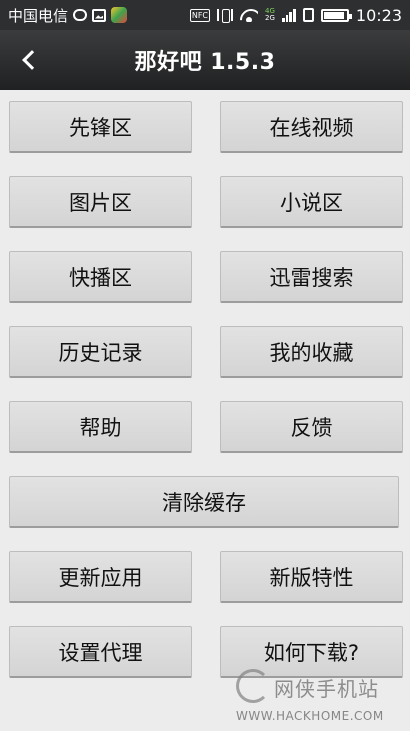  I want to click on battery-icon, so click(336, 15).